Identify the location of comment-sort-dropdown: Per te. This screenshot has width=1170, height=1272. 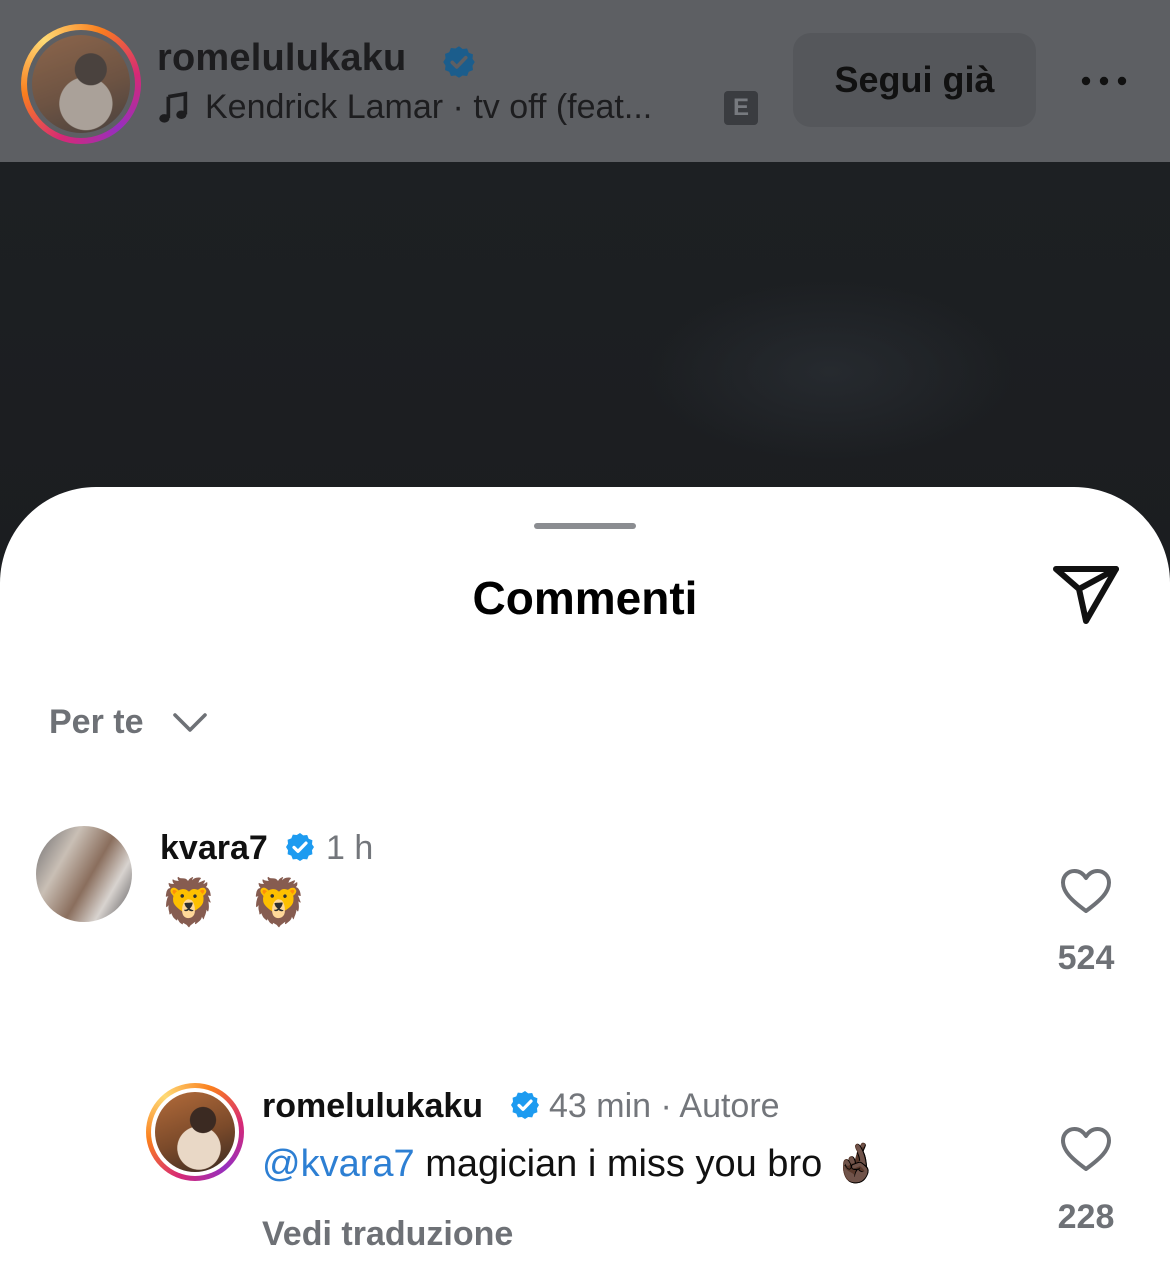
(128, 722).